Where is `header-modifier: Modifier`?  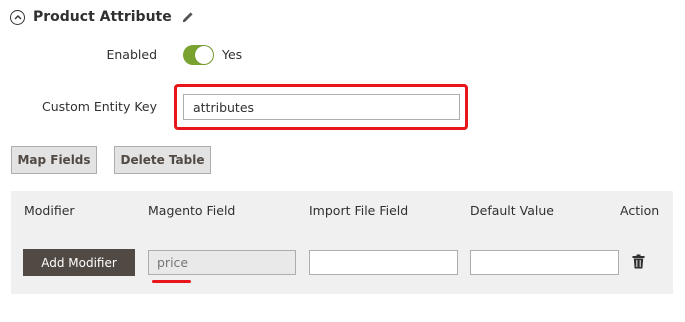 header-modifier: Modifier is located at coordinates (49, 210).